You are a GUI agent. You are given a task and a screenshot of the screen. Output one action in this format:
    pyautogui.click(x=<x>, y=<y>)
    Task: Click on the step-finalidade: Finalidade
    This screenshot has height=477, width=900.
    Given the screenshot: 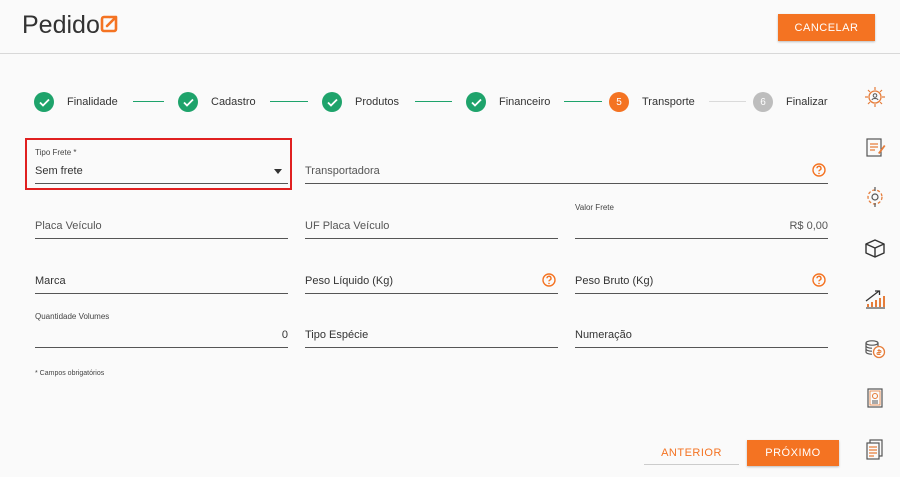 What is the action you would take?
    pyautogui.click(x=76, y=102)
    